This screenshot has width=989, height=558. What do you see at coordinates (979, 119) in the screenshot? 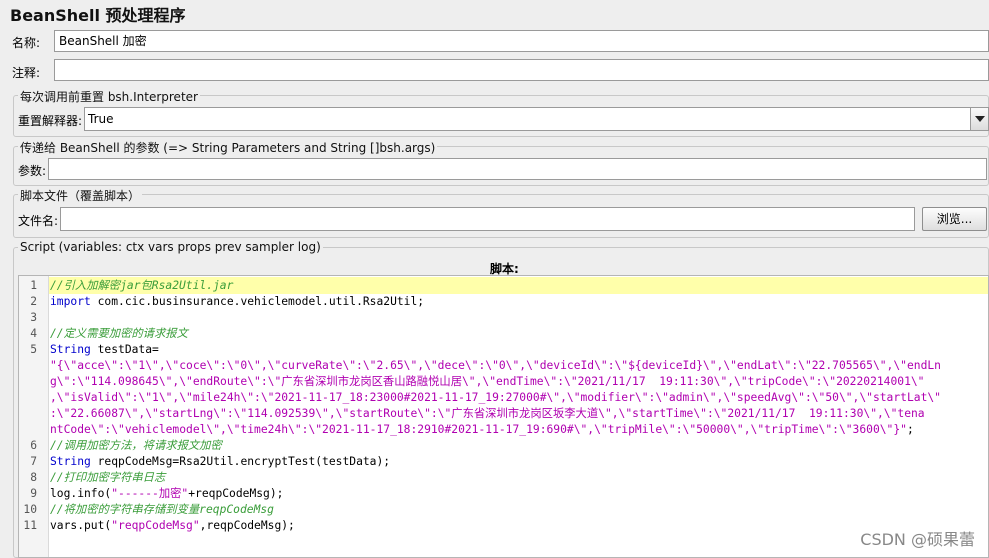
I see `chevron-down-icon` at bounding box center [979, 119].